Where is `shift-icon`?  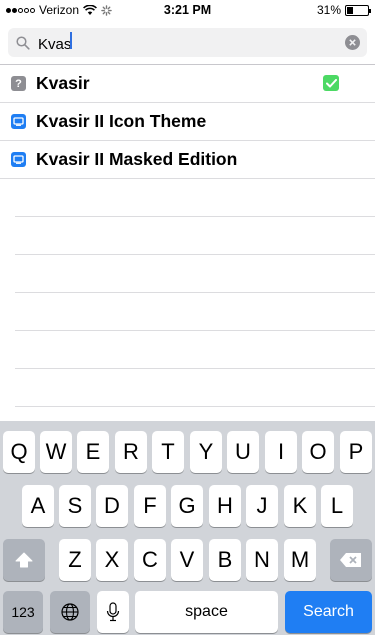 shift-icon is located at coordinates (24, 560).